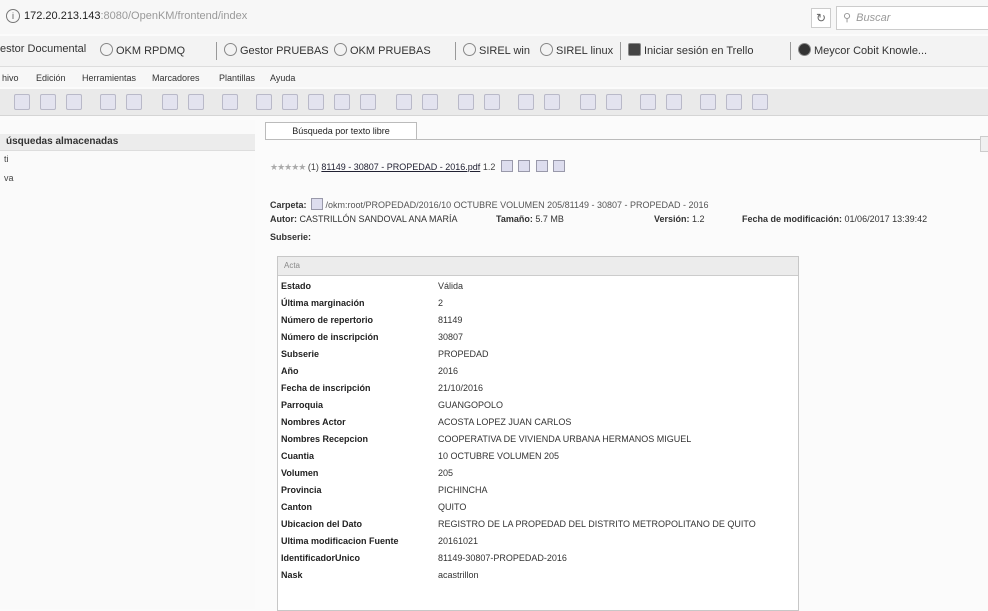 Image resolution: width=988 pixels, height=611 pixels. Describe the element at coordinates (341, 130) in the screenshot. I see `tab-full-text-search: Búsqueda por texto libre` at that location.